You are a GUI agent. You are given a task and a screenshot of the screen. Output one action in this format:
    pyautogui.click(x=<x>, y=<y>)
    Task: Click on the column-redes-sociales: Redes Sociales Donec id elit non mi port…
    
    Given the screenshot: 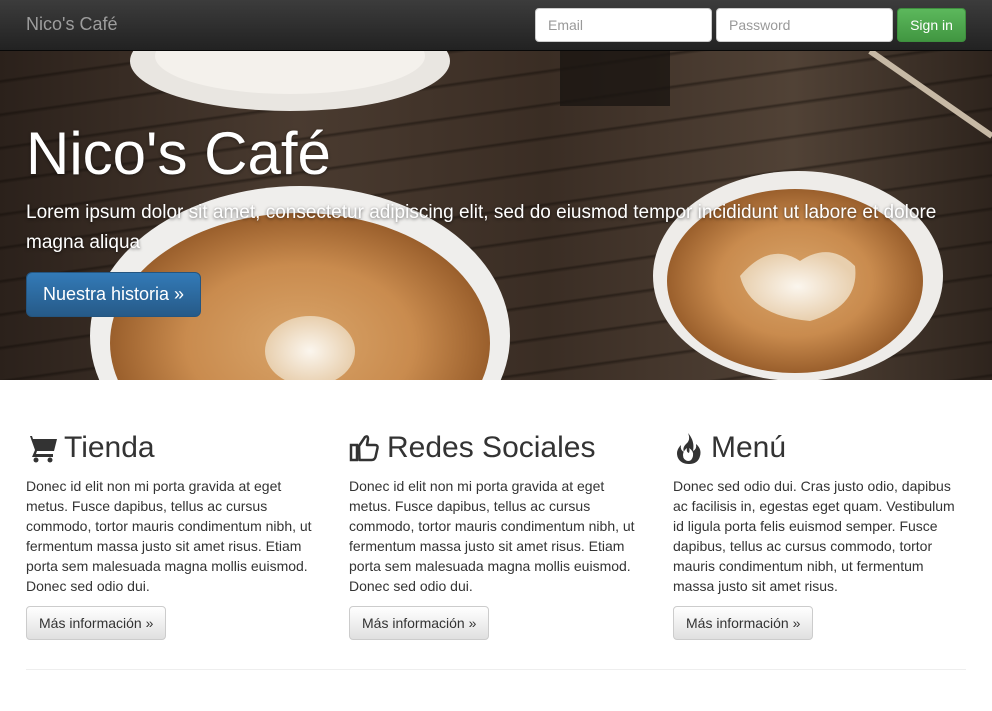 What is the action you would take?
    pyautogui.click(x=496, y=534)
    